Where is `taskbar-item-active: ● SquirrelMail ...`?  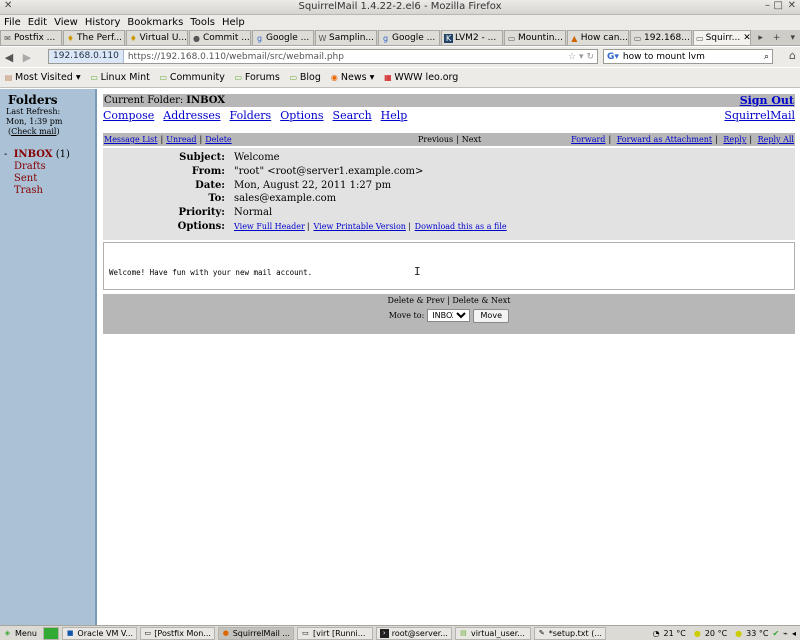
taskbar-item-active: ● SquirrelMail ... is located at coordinates (255, 633).